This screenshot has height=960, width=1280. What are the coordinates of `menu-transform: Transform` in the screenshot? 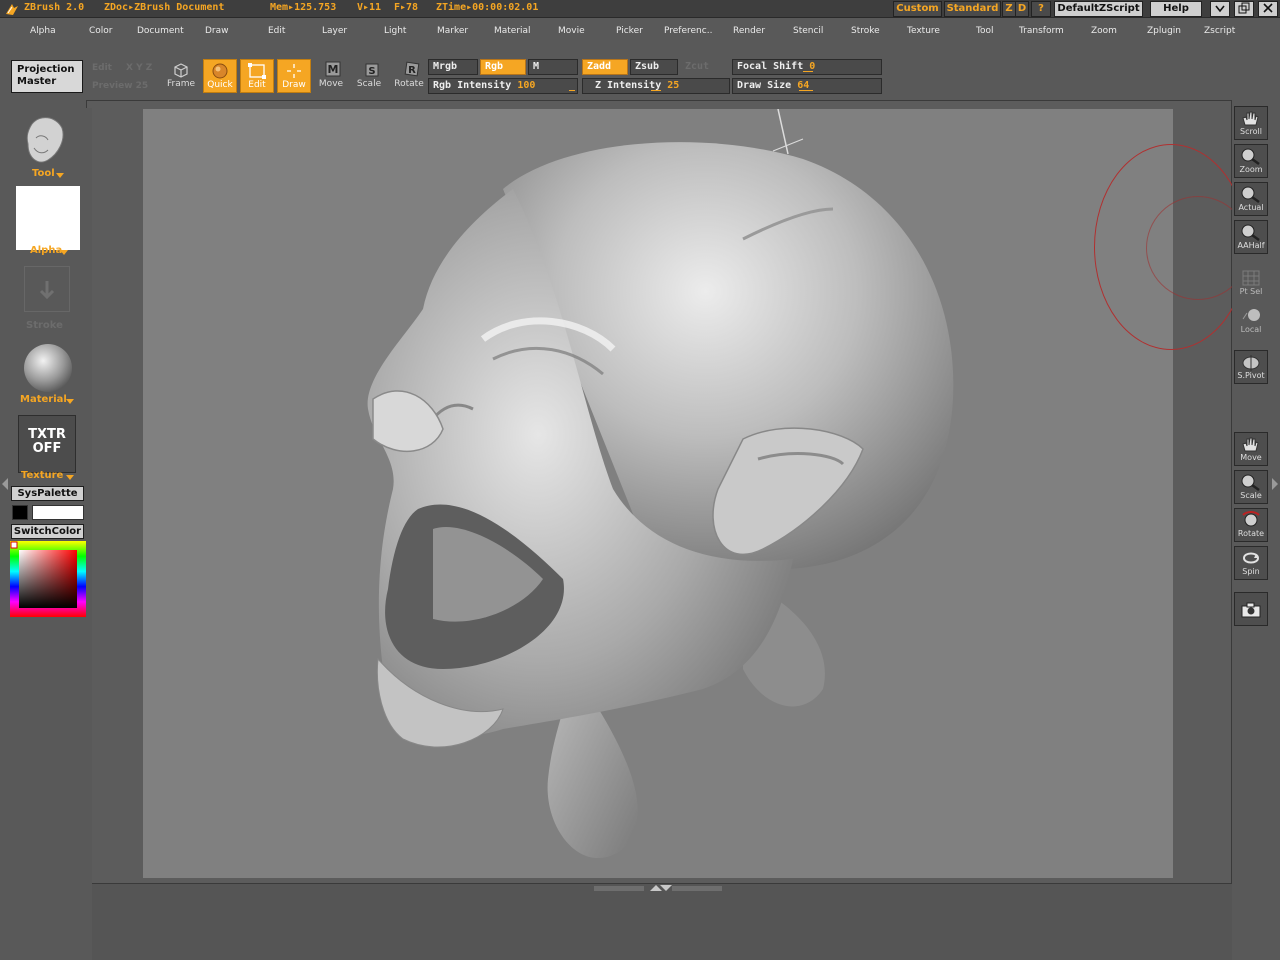 It's located at (1041, 31).